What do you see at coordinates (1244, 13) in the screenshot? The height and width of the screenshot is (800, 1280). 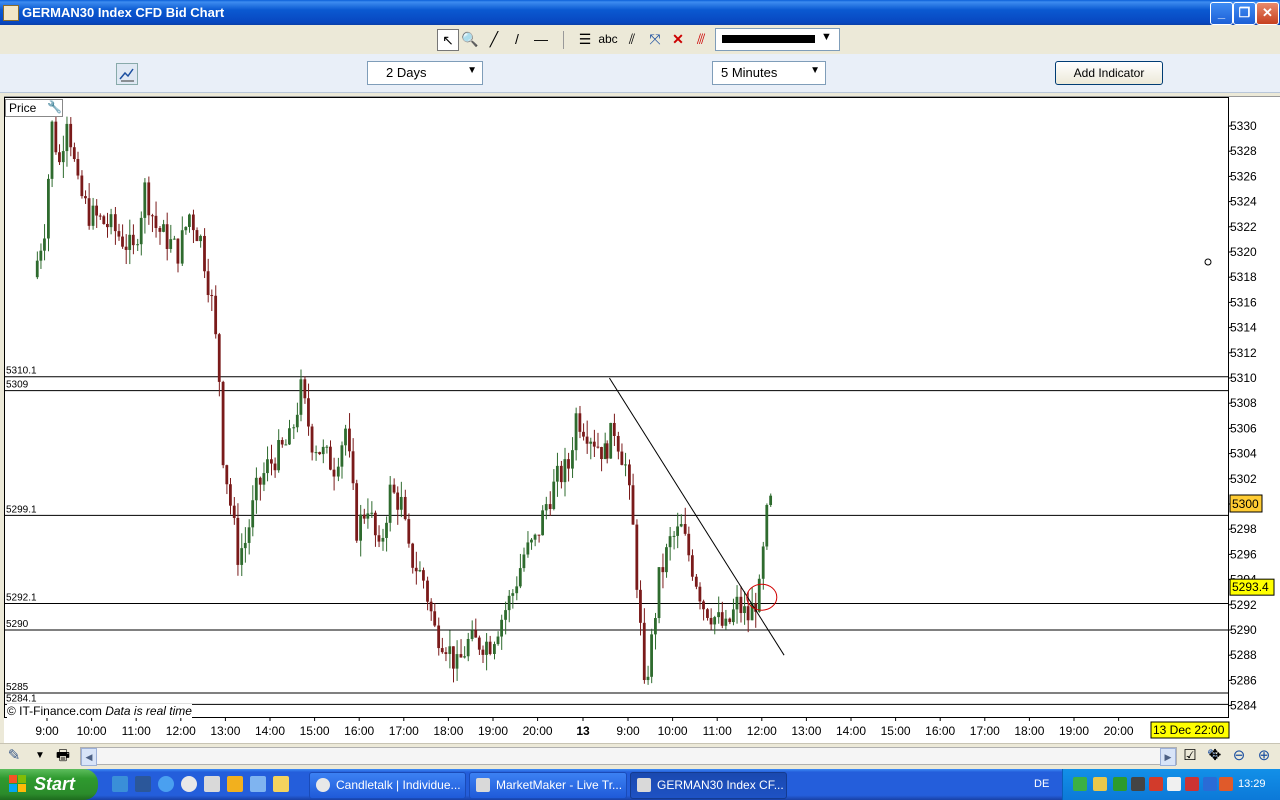 I see `maximize-button: ❐` at bounding box center [1244, 13].